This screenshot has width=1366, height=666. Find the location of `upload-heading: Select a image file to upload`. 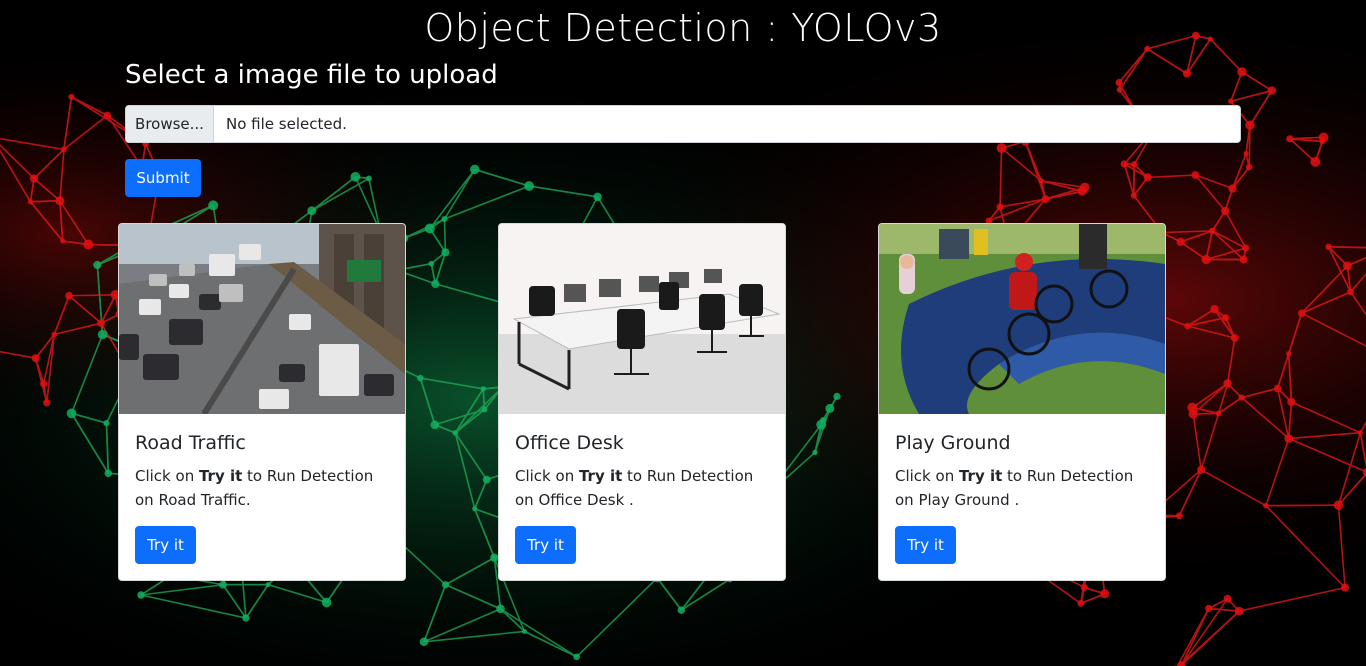

upload-heading: Select a image file to upload is located at coordinates (311, 75).